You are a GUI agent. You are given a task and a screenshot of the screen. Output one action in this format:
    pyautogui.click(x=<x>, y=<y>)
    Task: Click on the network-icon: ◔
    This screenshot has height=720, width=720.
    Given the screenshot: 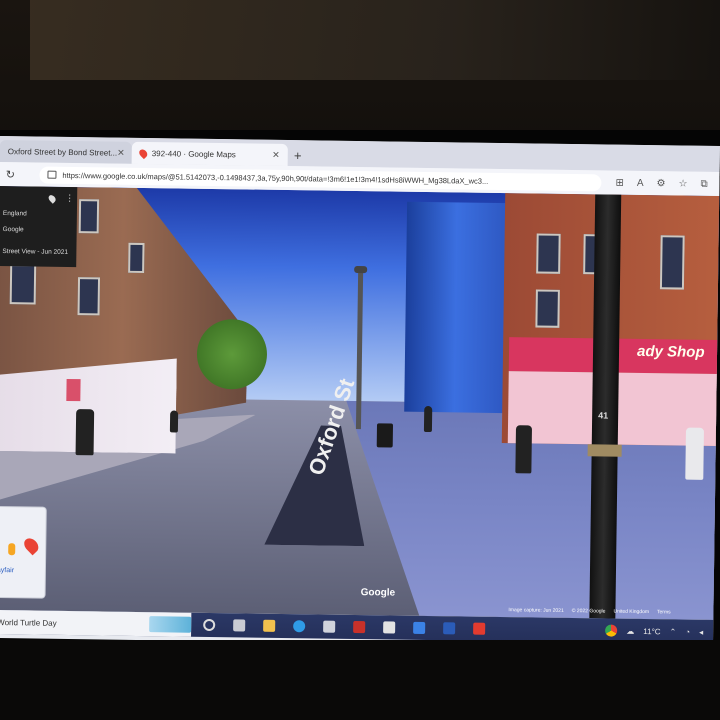 What is the action you would take?
    pyautogui.click(x=687, y=631)
    